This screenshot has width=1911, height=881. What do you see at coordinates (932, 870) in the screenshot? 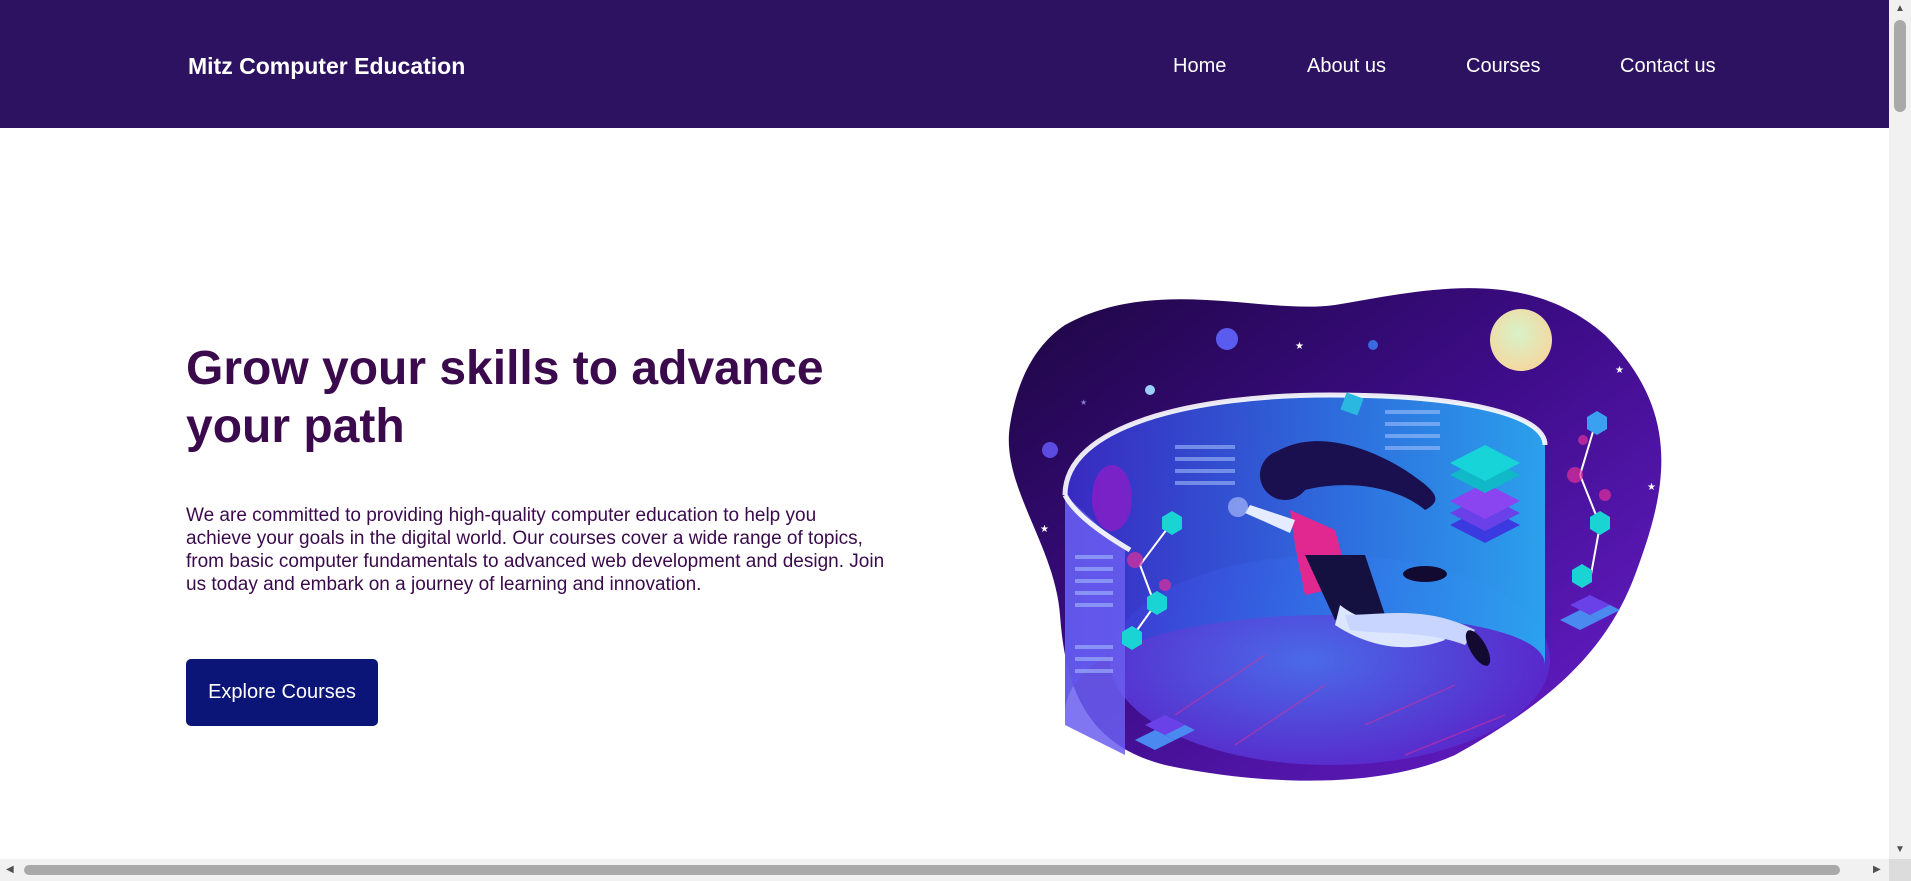
I see `horizontal-scroll-thumb` at bounding box center [932, 870].